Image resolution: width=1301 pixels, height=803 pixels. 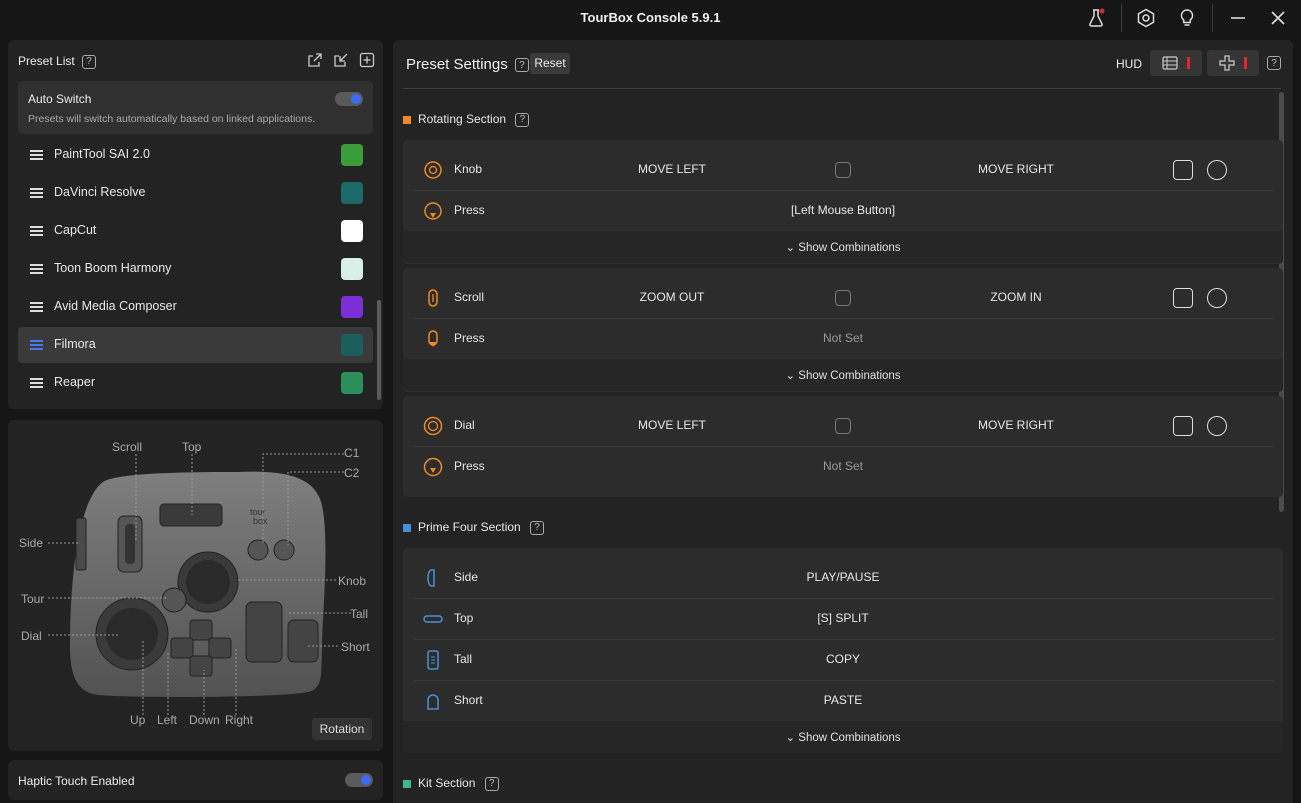 I want to click on label-top: Top, so click(x=192, y=447).